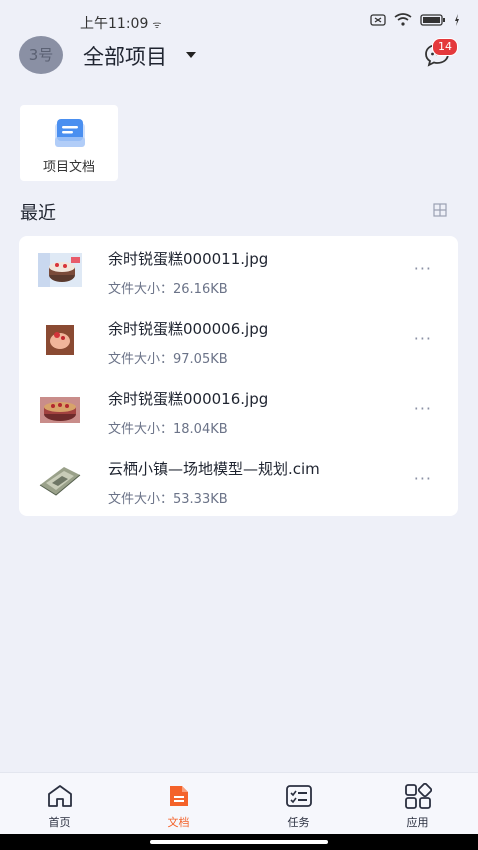  What do you see at coordinates (121, 24) in the screenshot?
I see `status-time: 上午11:09 ᯤ` at bounding box center [121, 24].